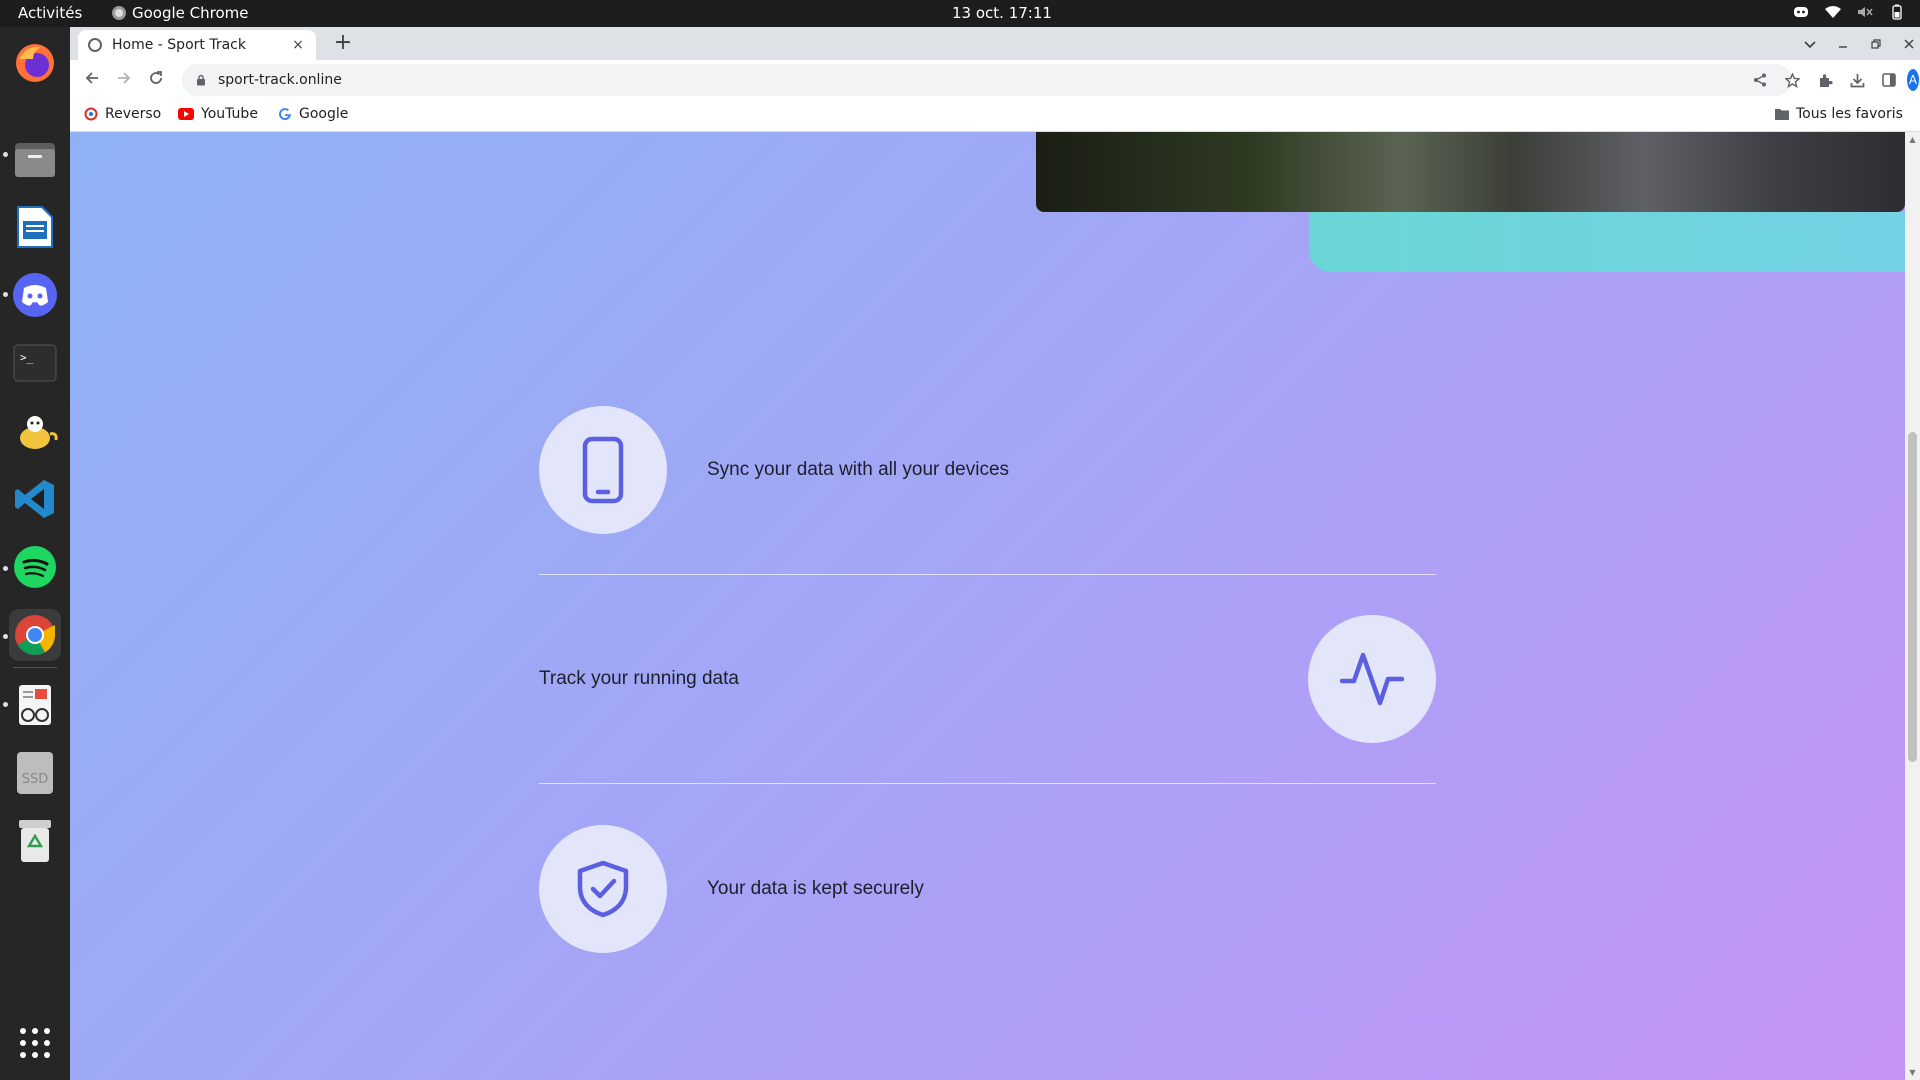 The width and height of the screenshot is (1920, 1080). I want to click on discord-tray-icon, so click(1801, 12).